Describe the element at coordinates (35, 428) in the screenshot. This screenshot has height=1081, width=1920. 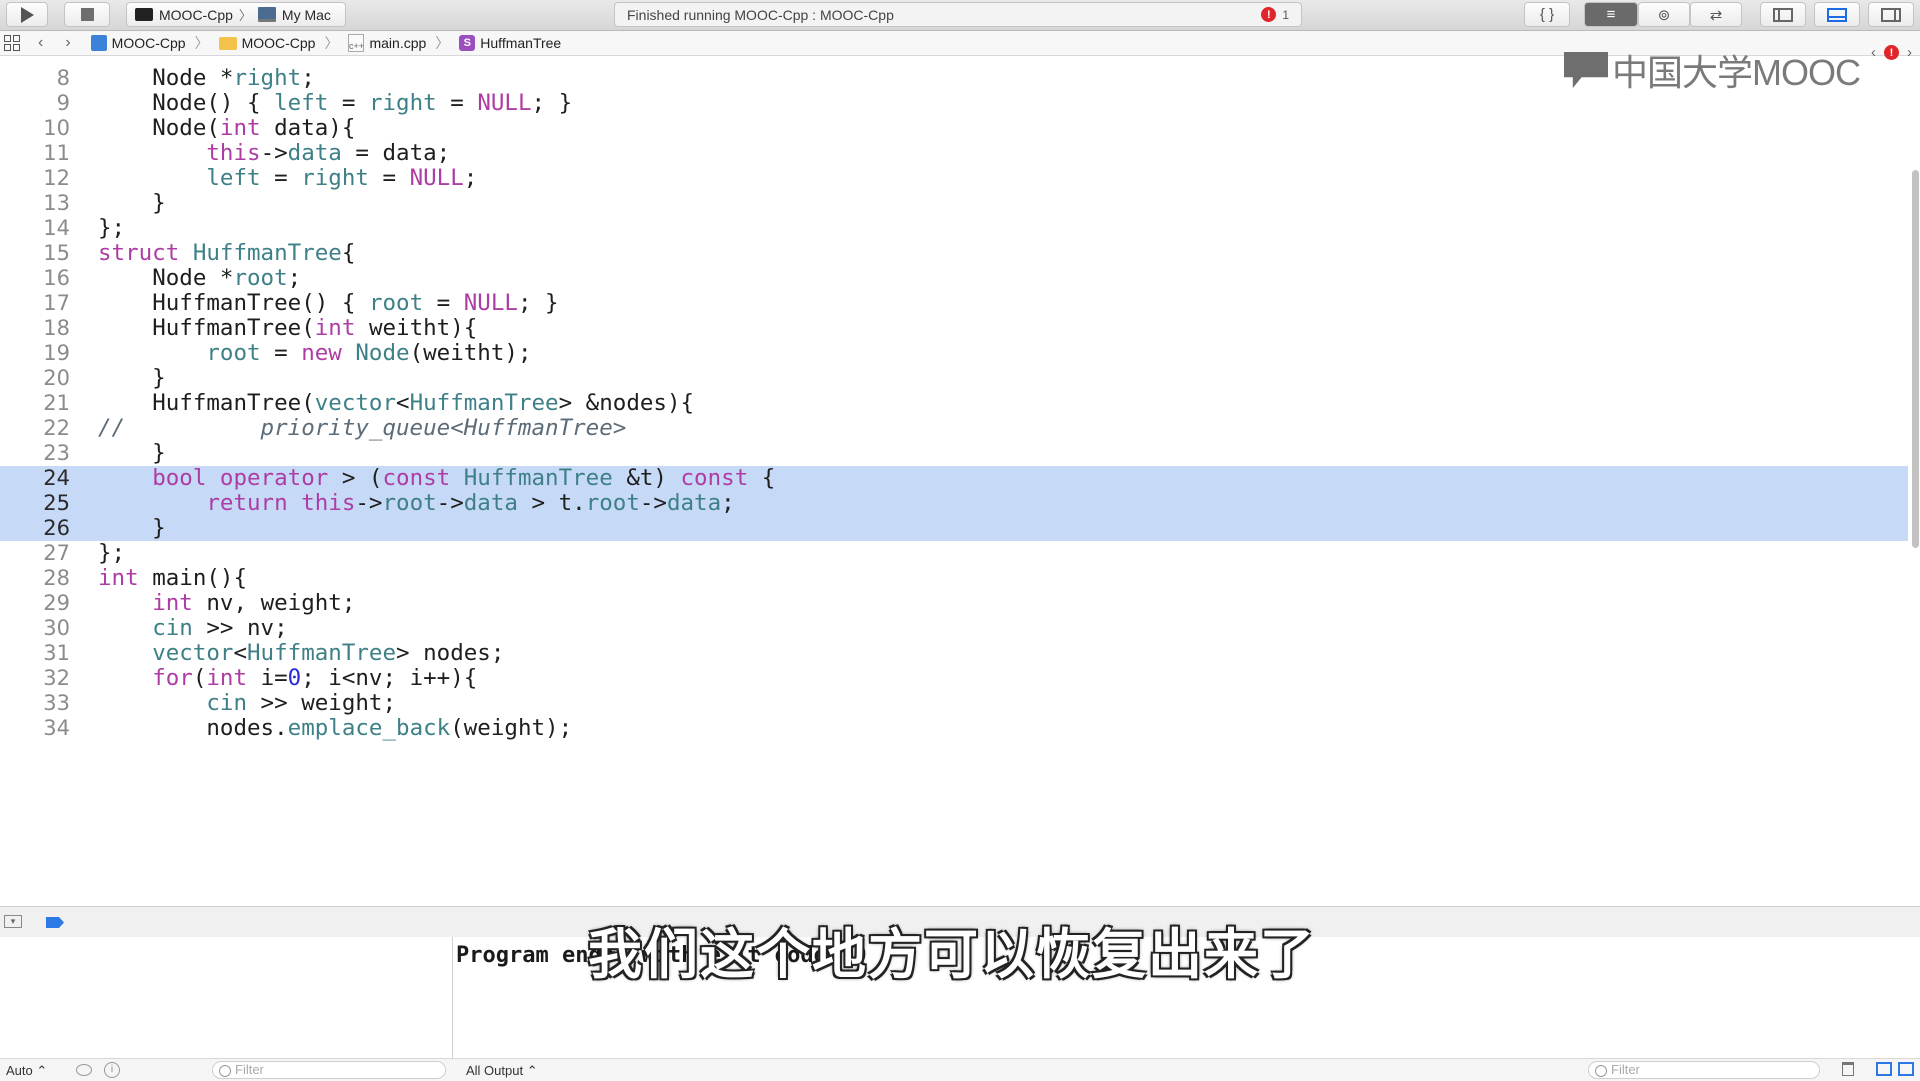
I see `line-number: 22` at that location.